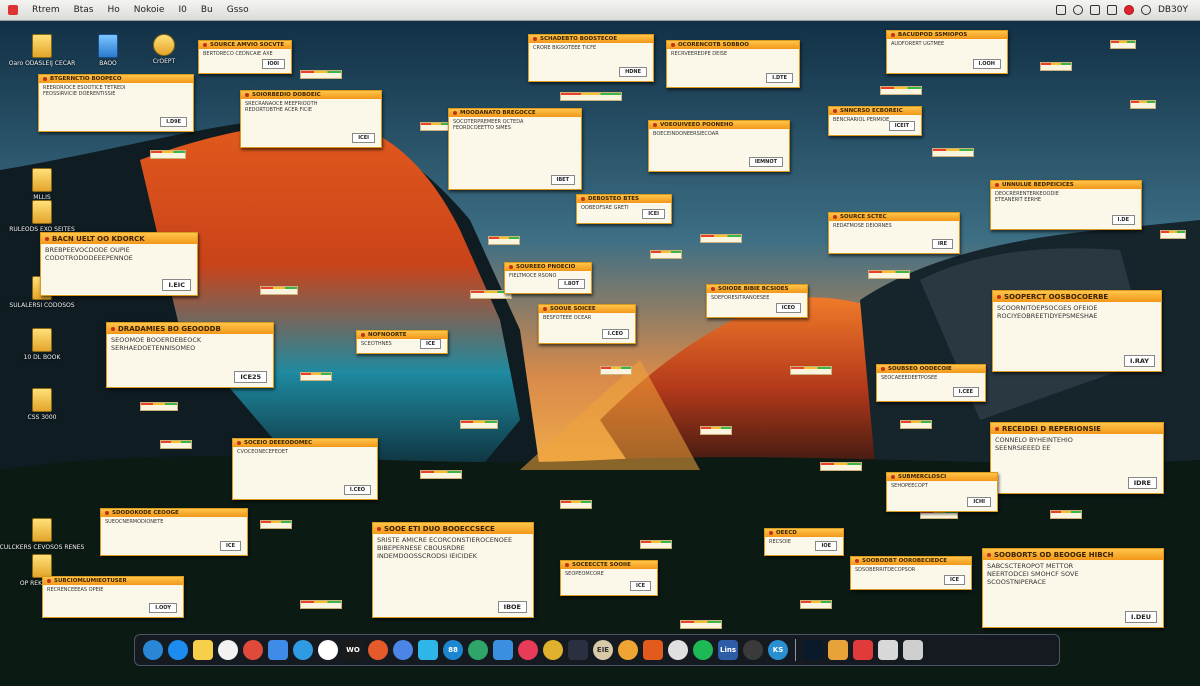 The width and height of the screenshot is (1200, 686). What do you see at coordinates (353, 650) in the screenshot?
I see `calendar-icon: WO` at bounding box center [353, 650].